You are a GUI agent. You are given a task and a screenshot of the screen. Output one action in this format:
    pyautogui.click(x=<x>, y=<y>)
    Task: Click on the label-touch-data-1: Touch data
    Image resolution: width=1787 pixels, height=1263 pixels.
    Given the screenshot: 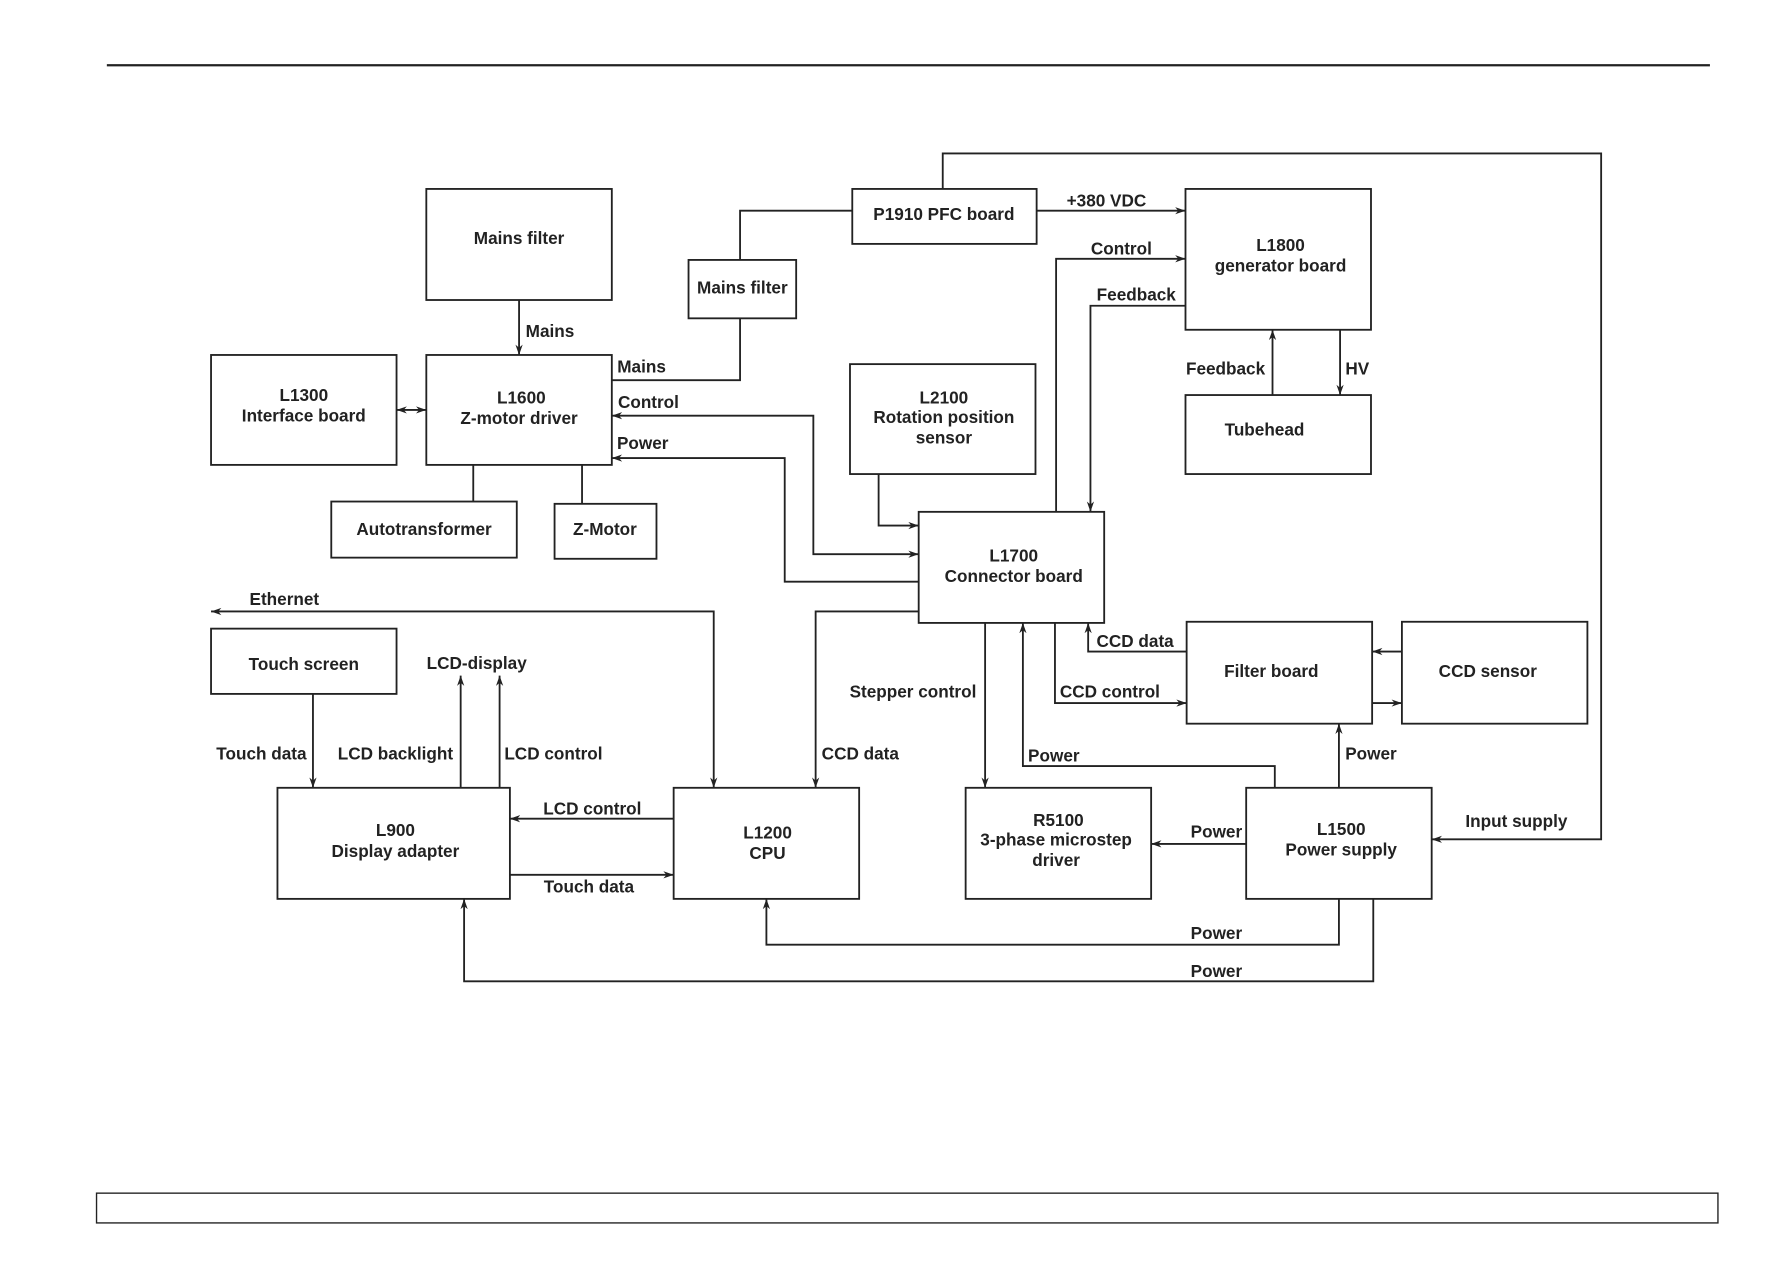 What is the action you would take?
    pyautogui.click(x=261, y=753)
    